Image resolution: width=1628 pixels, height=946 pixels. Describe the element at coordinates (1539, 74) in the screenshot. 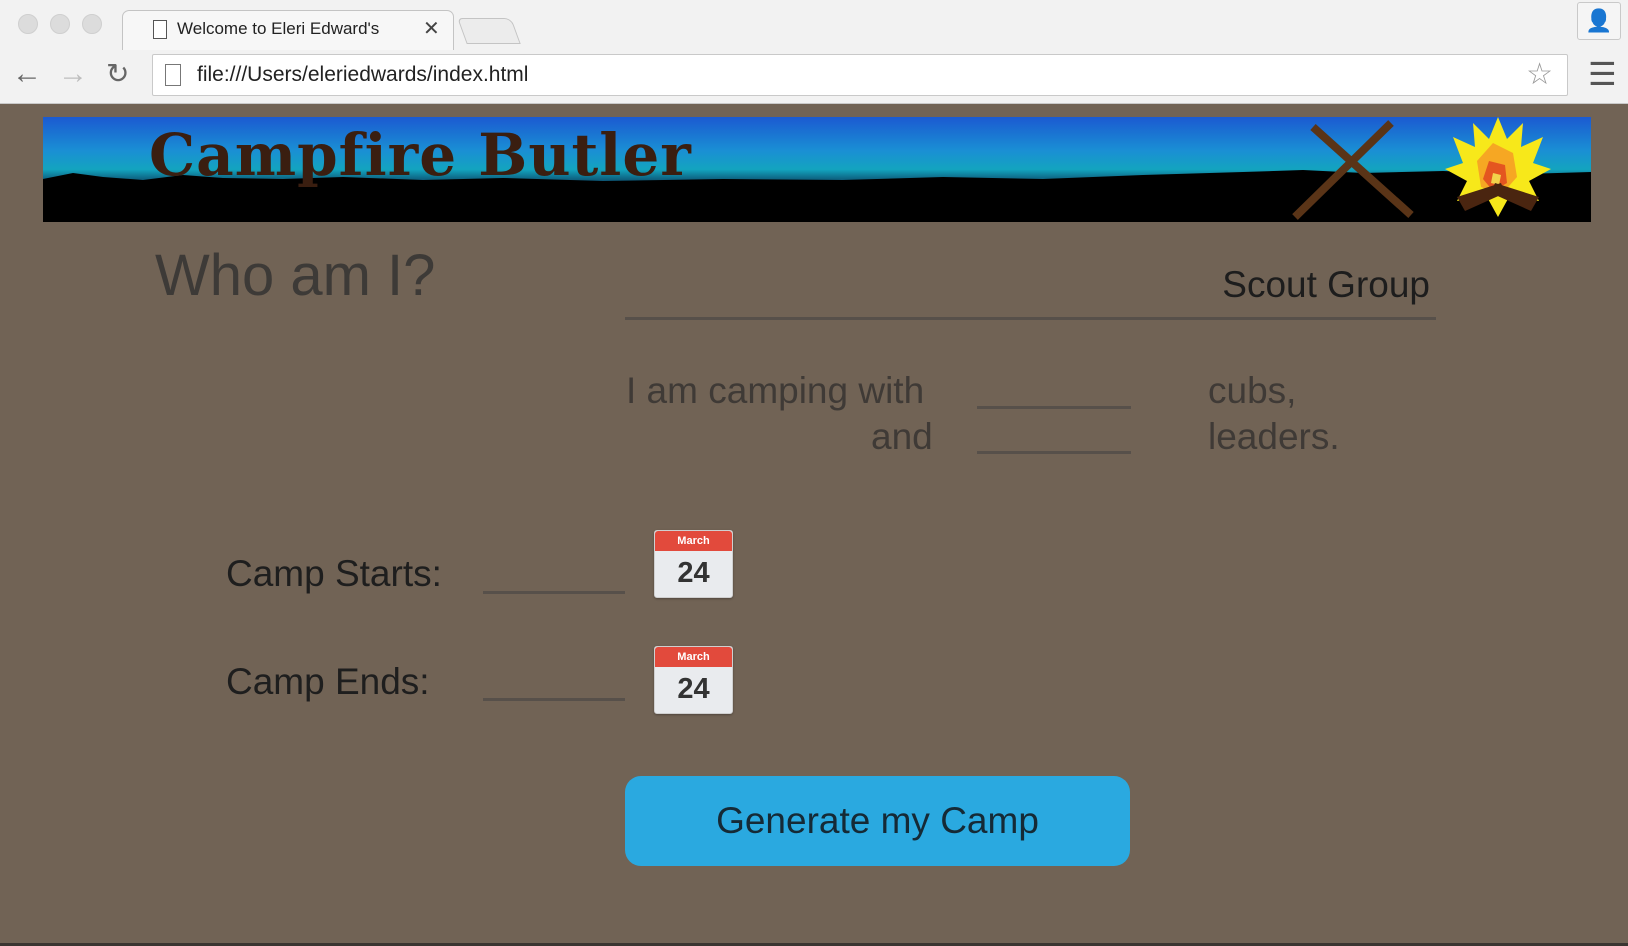

I see `bookmark-star-icon: ☆` at that location.